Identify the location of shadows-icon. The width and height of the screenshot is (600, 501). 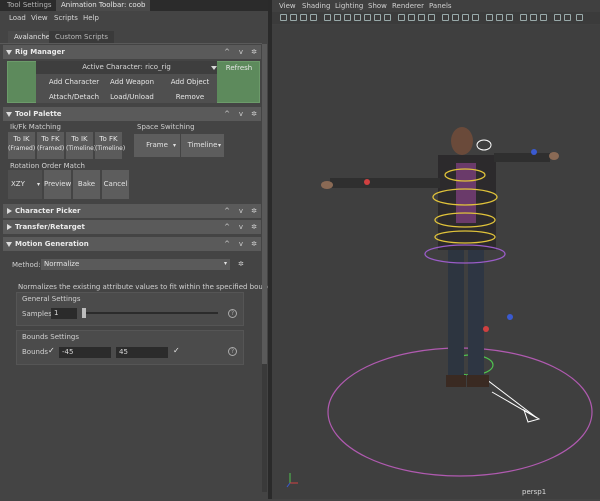
(445, 17).